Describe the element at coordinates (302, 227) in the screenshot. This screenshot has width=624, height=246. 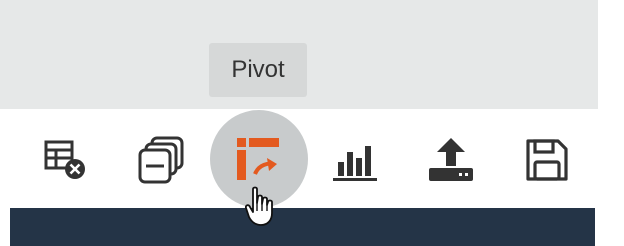
I see `content-header-bar` at that location.